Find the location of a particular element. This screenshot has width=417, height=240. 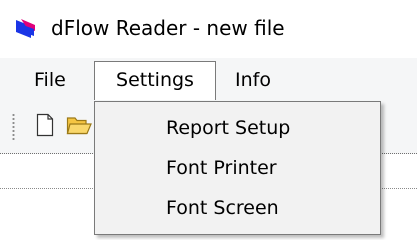

menu-item-report-setup: Report Setup is located at coordinates (228, 128).